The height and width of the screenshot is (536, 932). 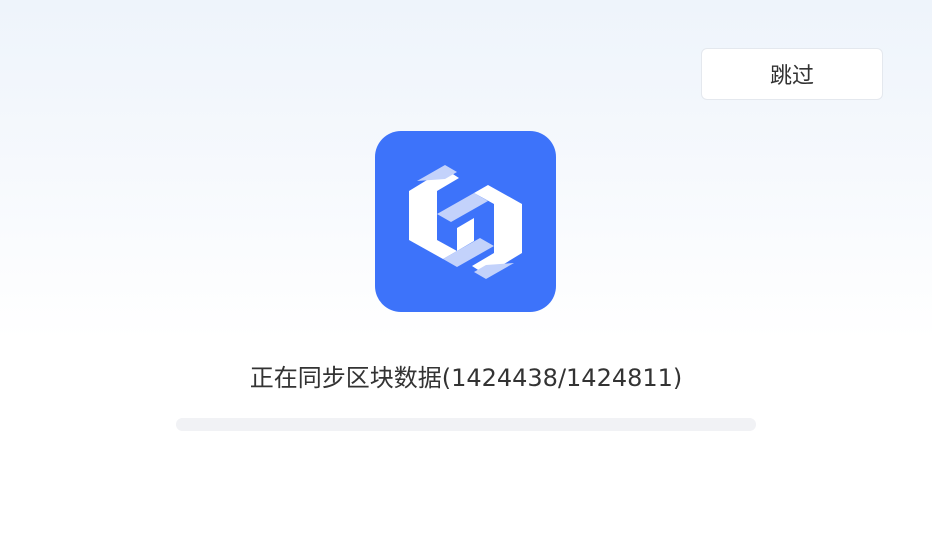 I want to click on skip-button: 跳过, so click(x=792, y=74).